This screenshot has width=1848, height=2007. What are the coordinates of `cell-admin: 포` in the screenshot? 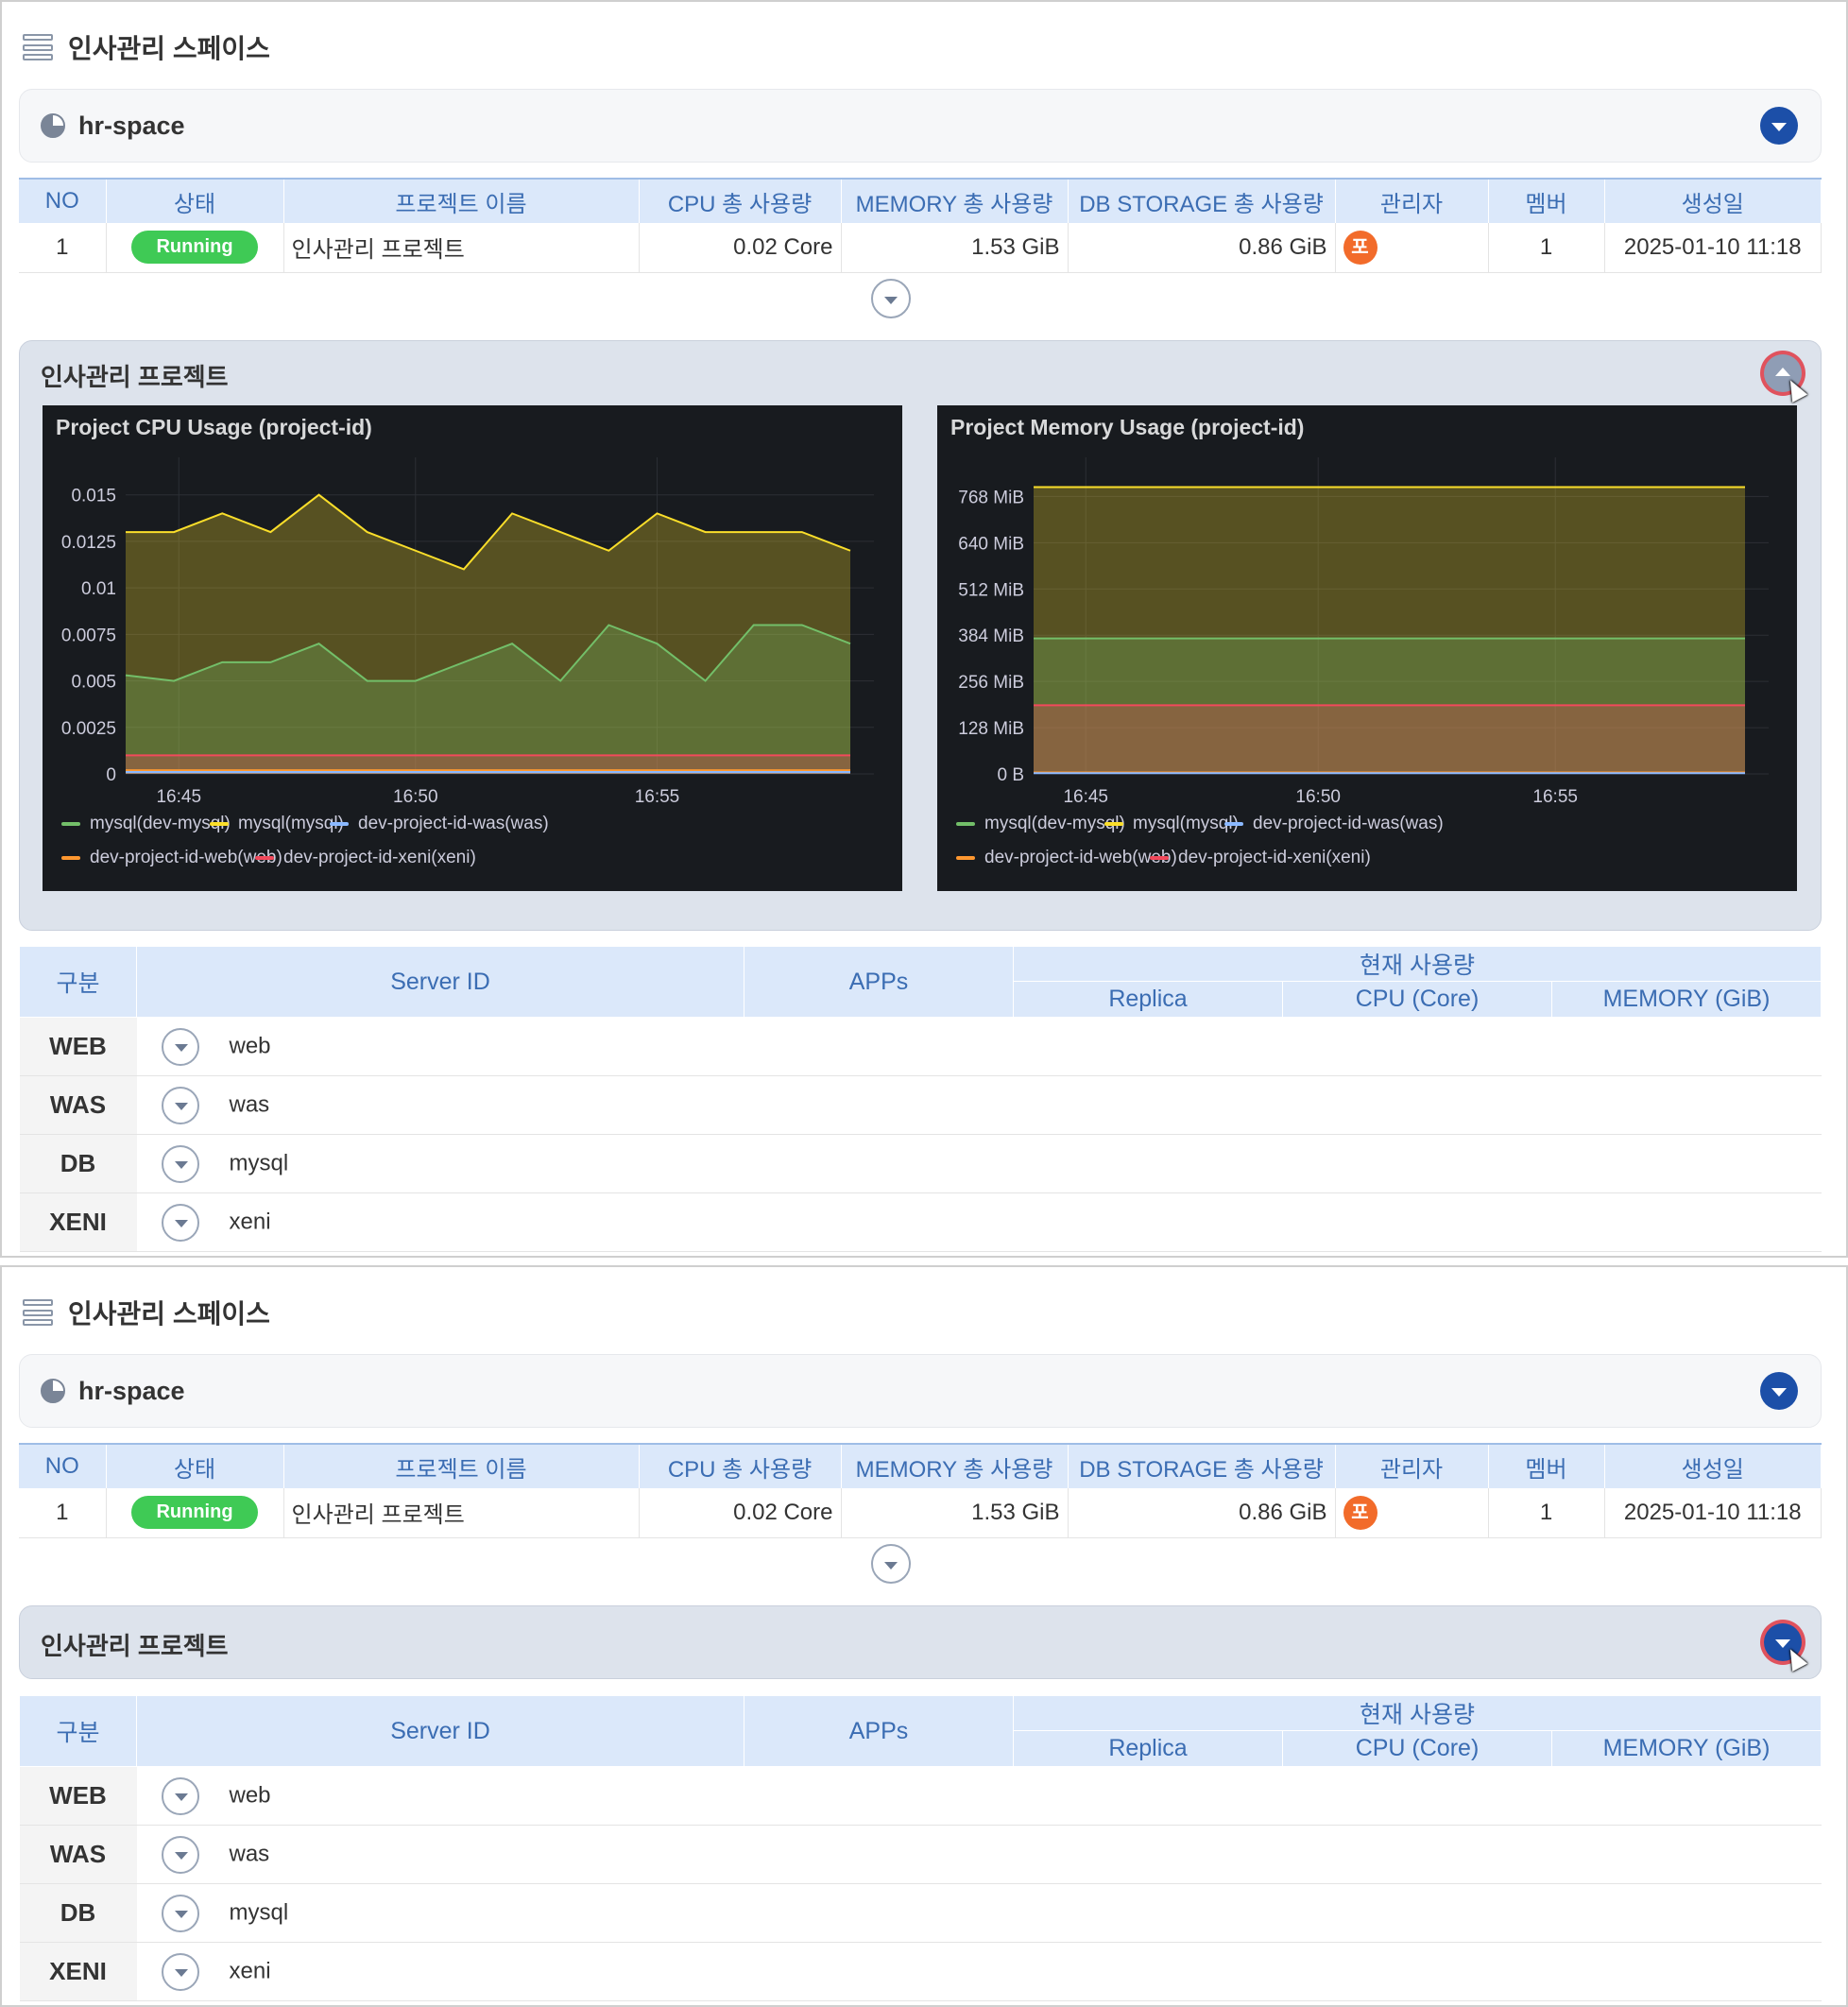 It's located at (1412, 1513).